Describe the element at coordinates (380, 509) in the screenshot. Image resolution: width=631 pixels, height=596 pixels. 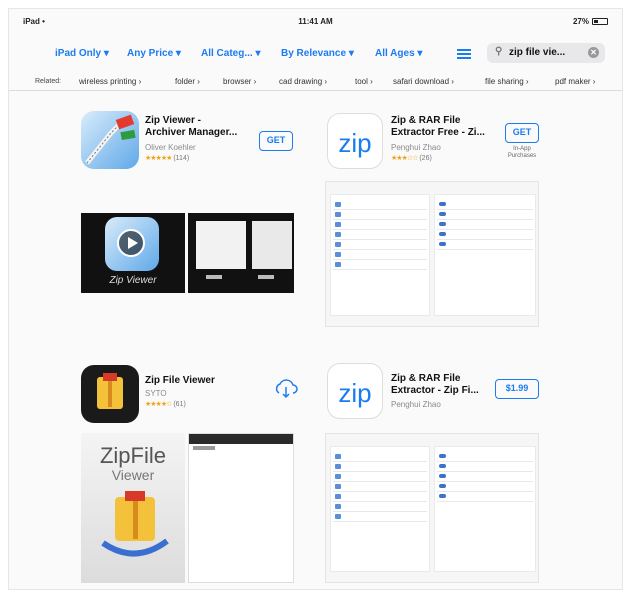
I see `screenshot-file-list` at that location.